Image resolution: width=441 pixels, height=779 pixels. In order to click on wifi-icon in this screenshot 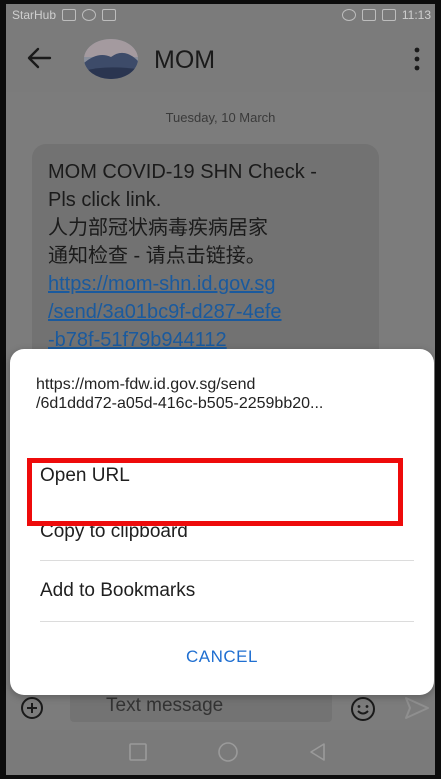, I will do `click(89, 15)`.